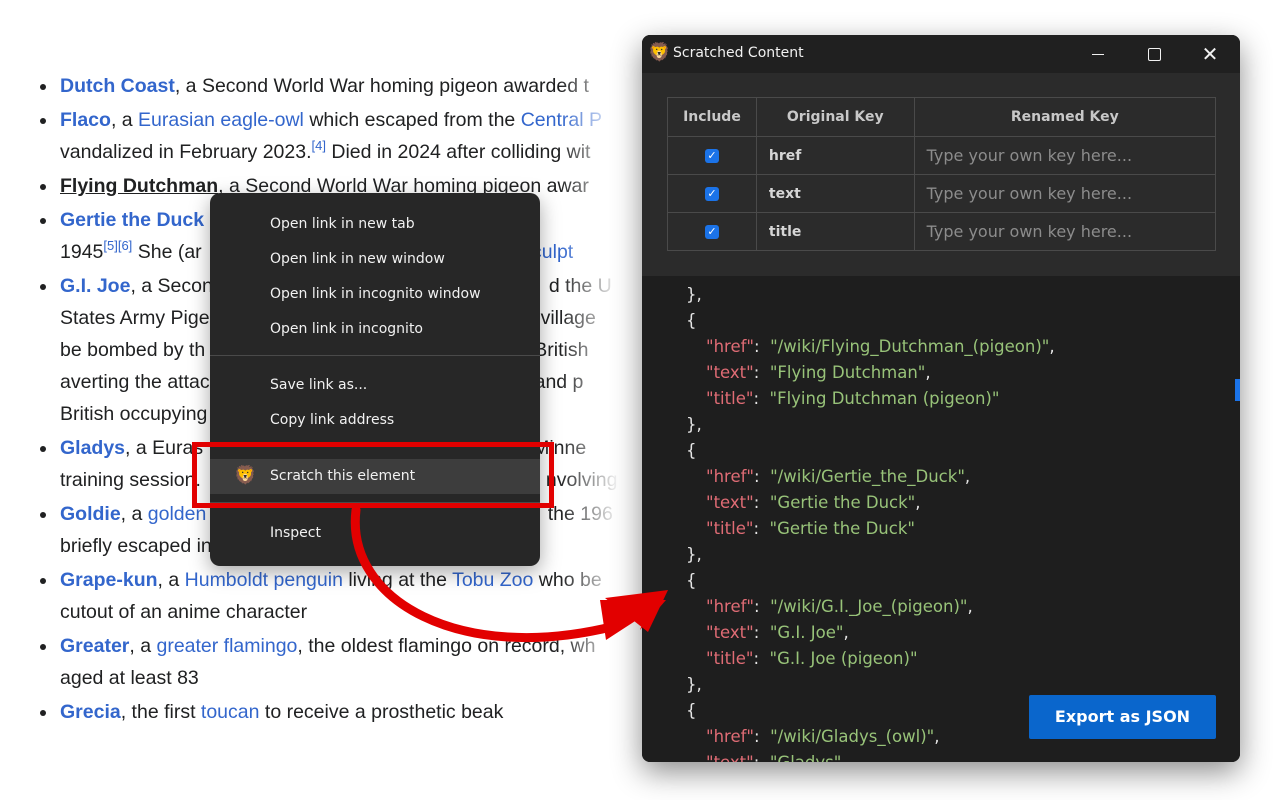 Image resolution: width=1280 pixels, height=800 pixels. What do you see at coordinates (221, 120) in the screenshot?
I see `inline-link: Eurasian eagle-owl` at bounding box center [221, 120].